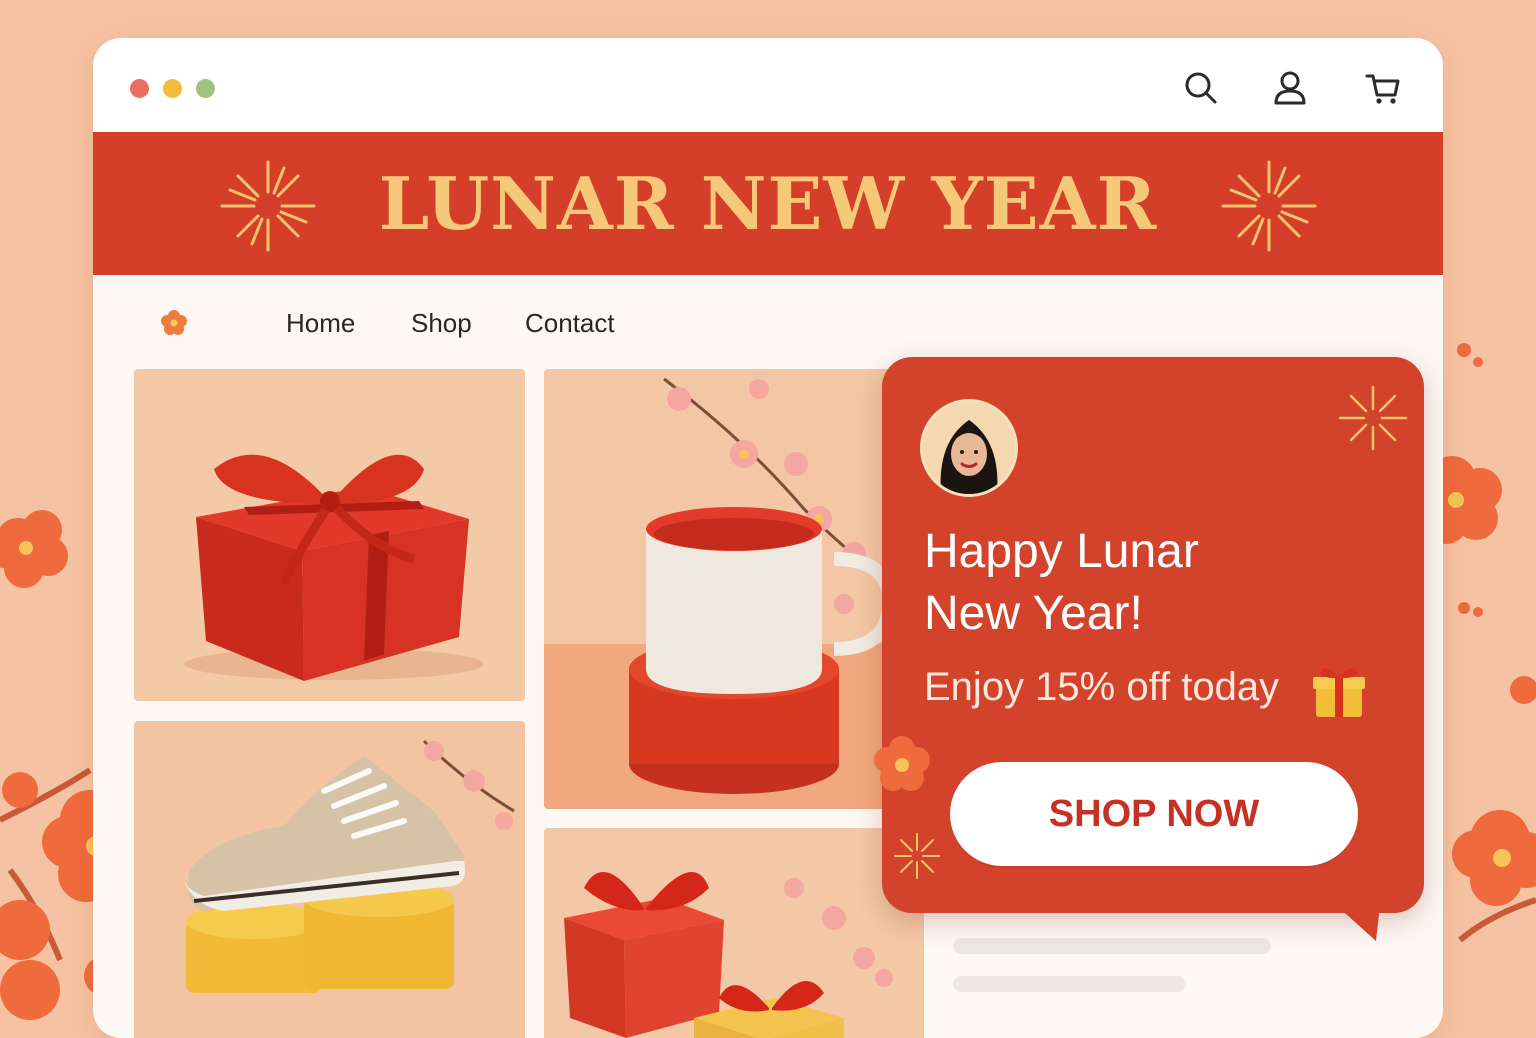  What do you see at coordinates (728, 955) in the screenshot?
I see `gift-boxes-image` at bounding box center [728, 955].